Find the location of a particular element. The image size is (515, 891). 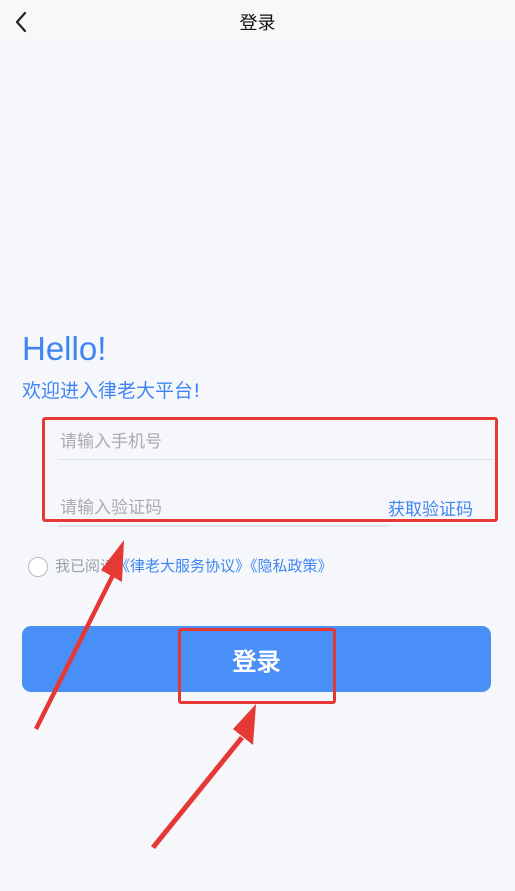

arrow-to-login is located at coordinates (203, 776).